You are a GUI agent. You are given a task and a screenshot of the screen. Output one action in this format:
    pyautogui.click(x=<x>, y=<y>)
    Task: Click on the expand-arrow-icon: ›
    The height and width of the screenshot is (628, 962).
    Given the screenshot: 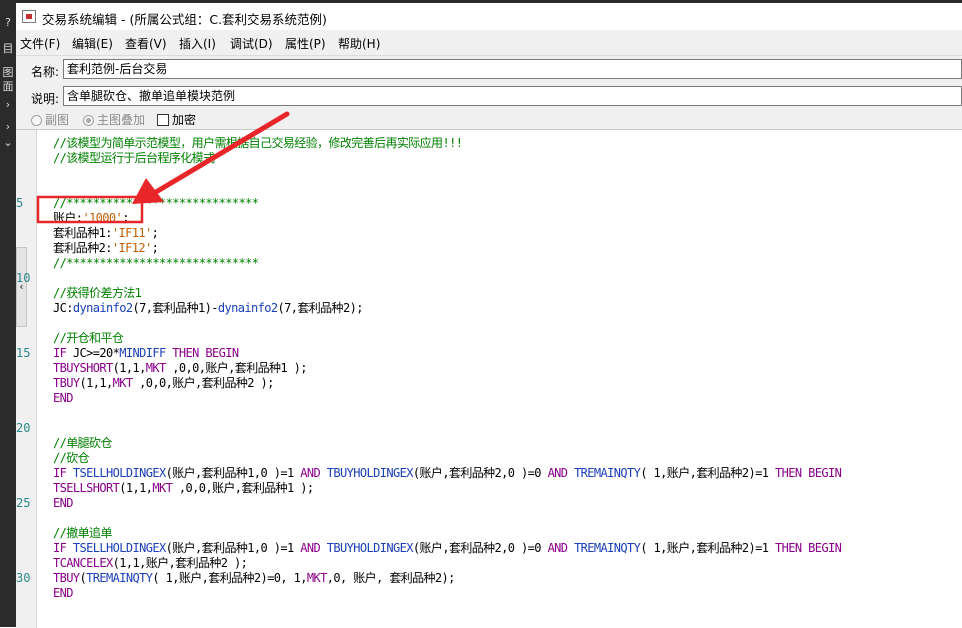 What is the action you would take?
    pyautogui.click(x=8, y=105)
    